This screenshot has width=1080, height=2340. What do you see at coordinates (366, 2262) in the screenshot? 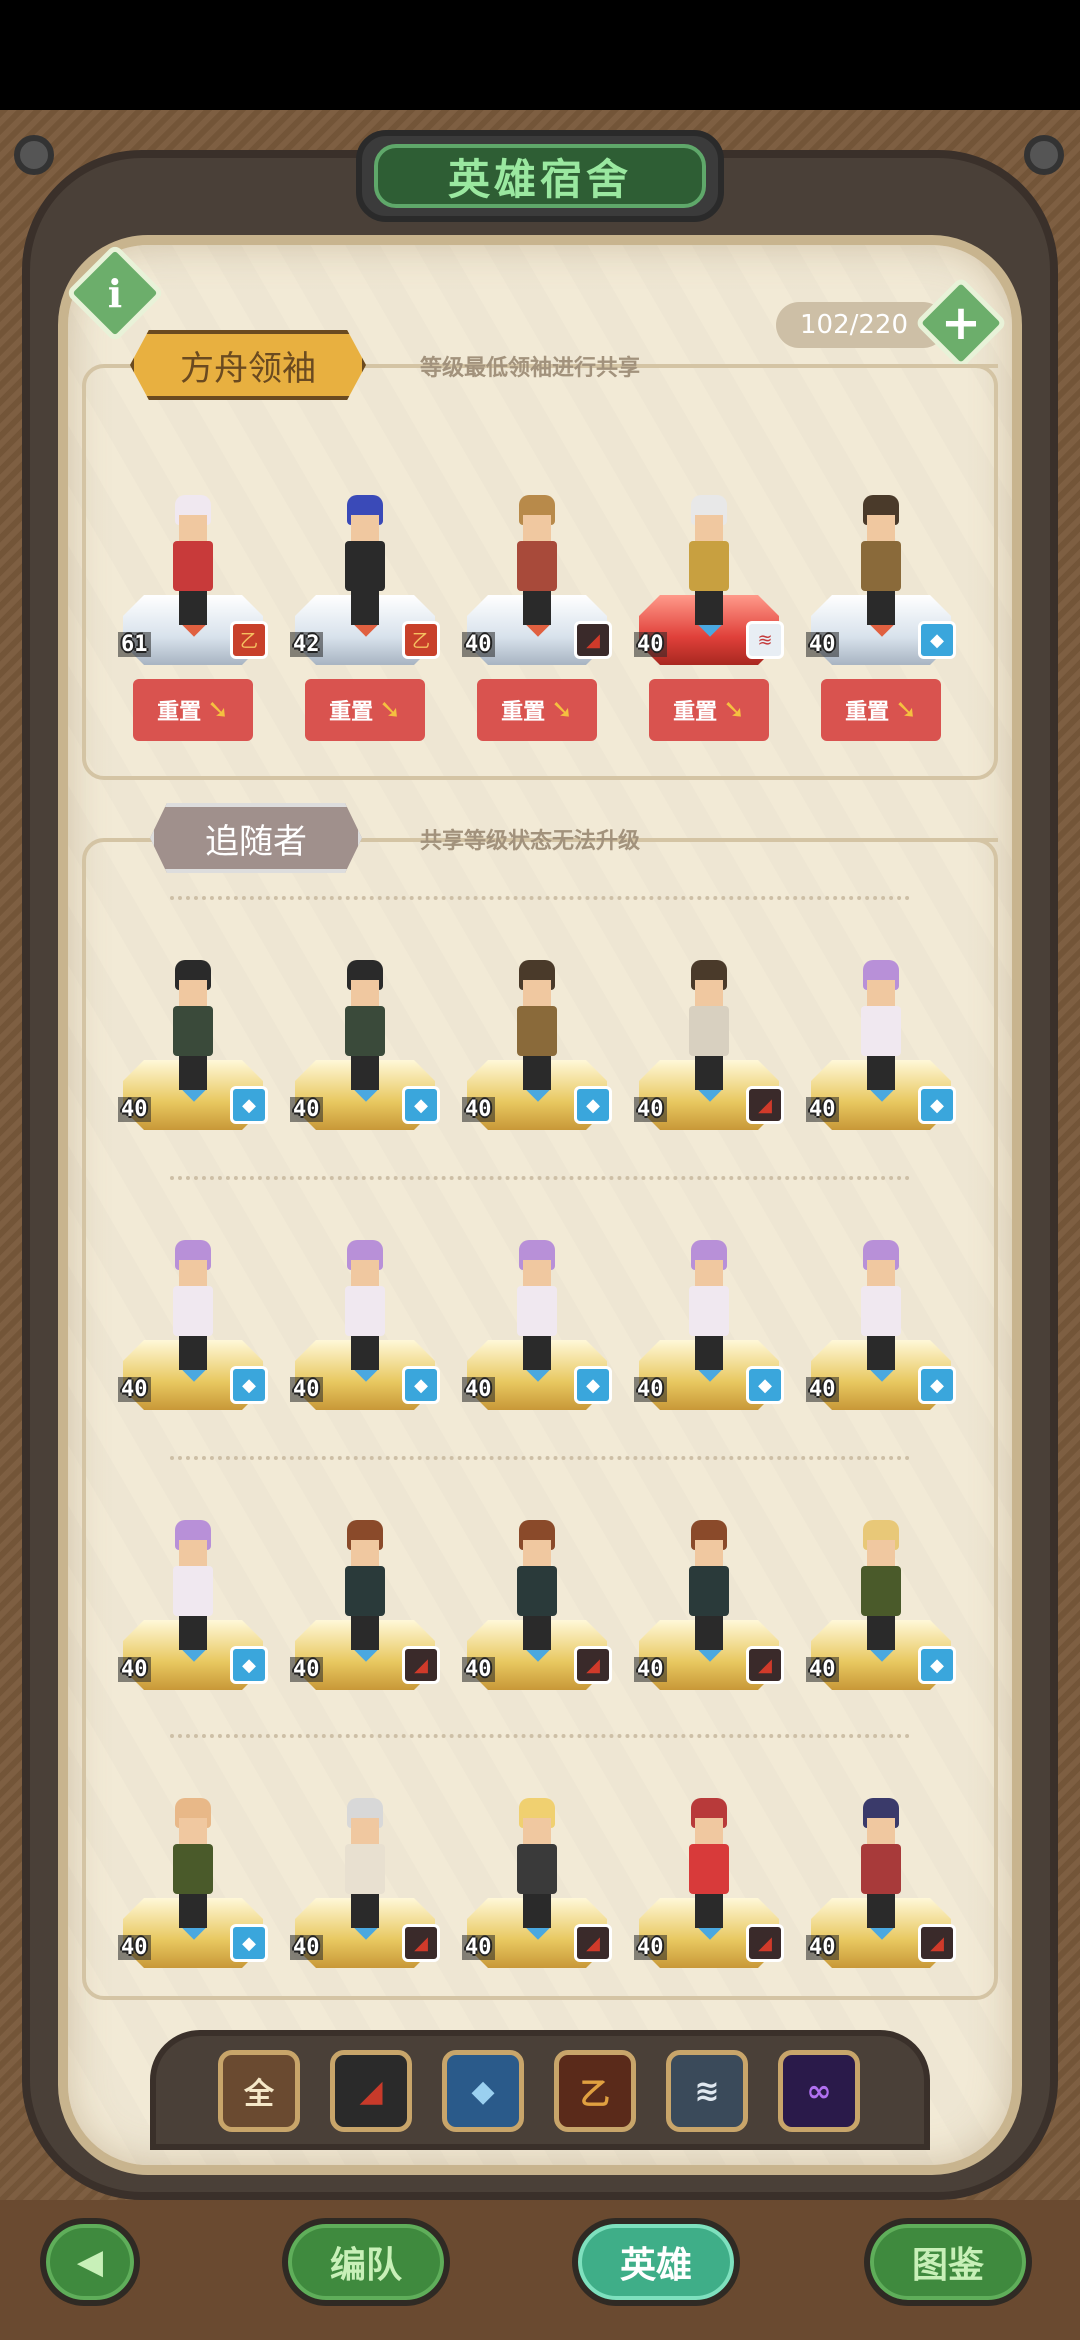
I see `nav-team-button: 编队` at bounding box center [366, 2262].